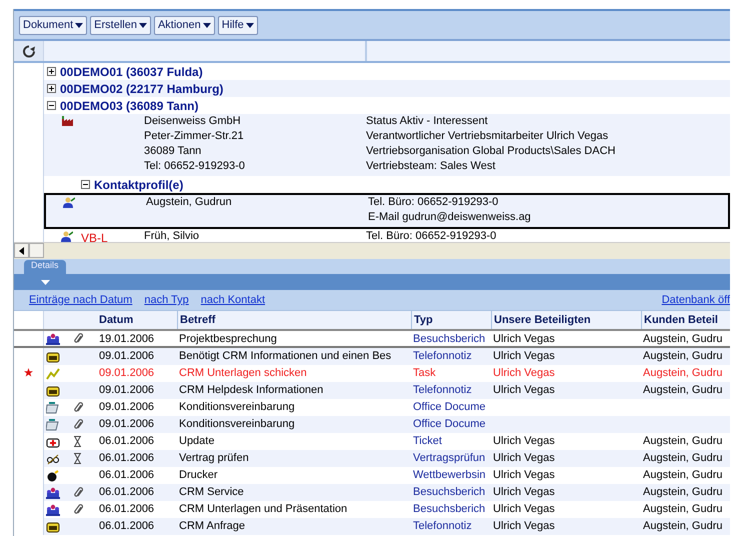  What do you see at coordinates (566, 320) in the screenshot?
I see `column-header: Unsere Beteiligten` at bounding box center [566, 320].